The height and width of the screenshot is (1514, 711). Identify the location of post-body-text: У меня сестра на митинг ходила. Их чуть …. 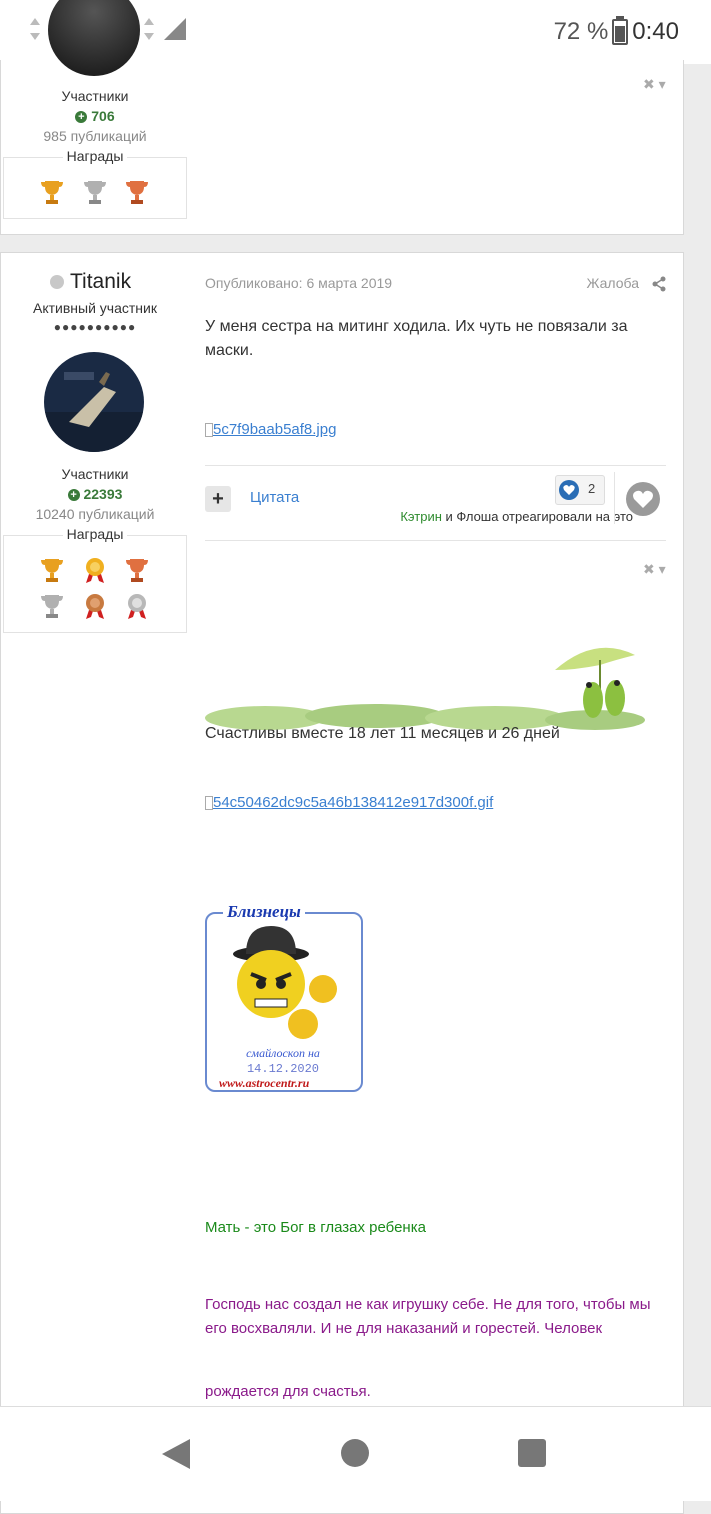
(416, 338).